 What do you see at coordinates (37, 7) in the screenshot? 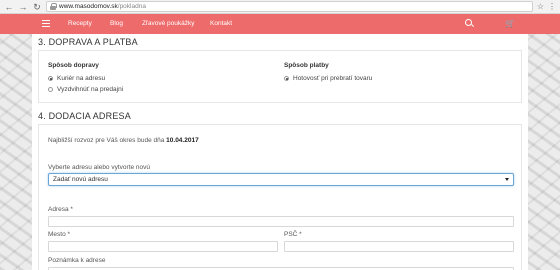
I see `reload-icon: ↻` at bounding box center [37, 7].